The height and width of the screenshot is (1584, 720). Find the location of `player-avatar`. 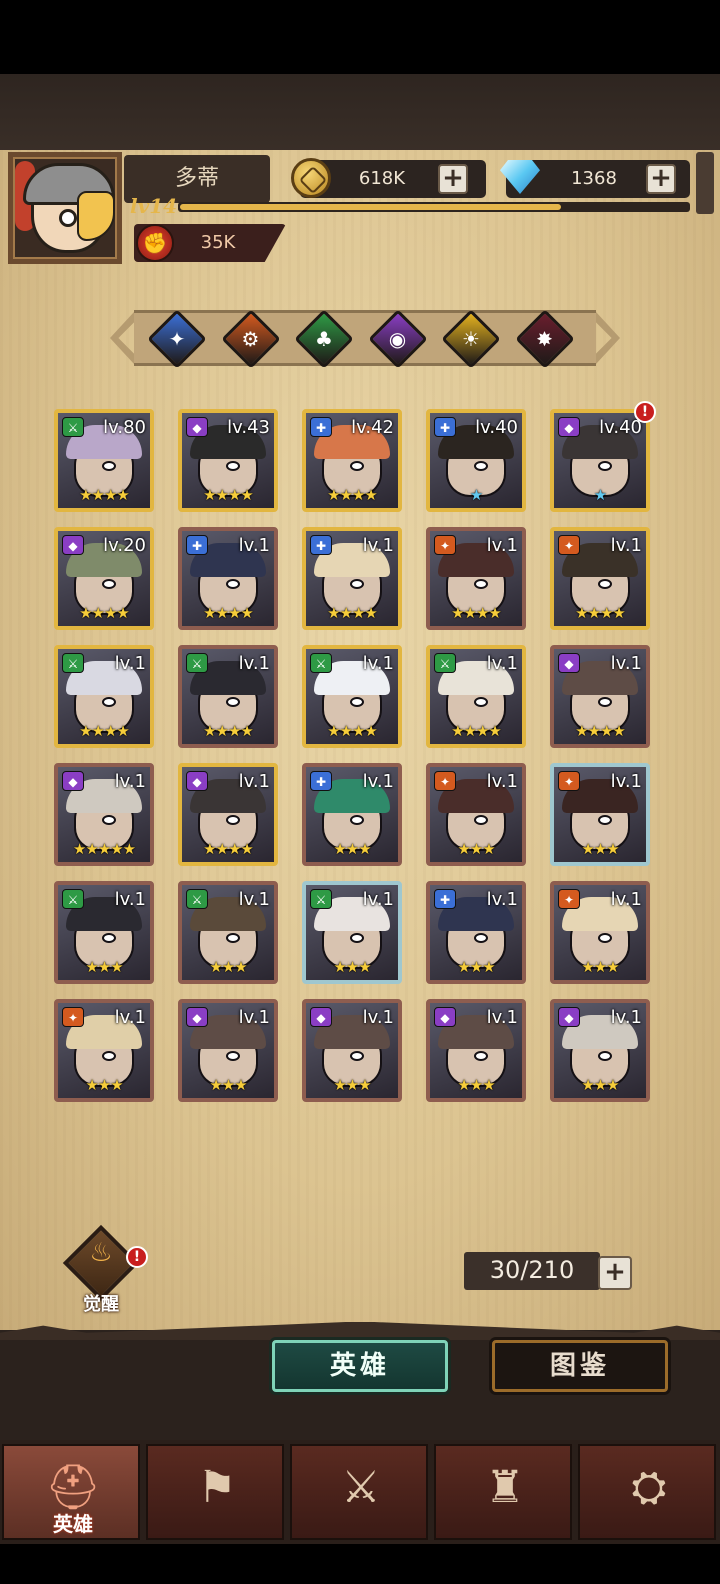

player-avatar is located at coordinates (65, 208).